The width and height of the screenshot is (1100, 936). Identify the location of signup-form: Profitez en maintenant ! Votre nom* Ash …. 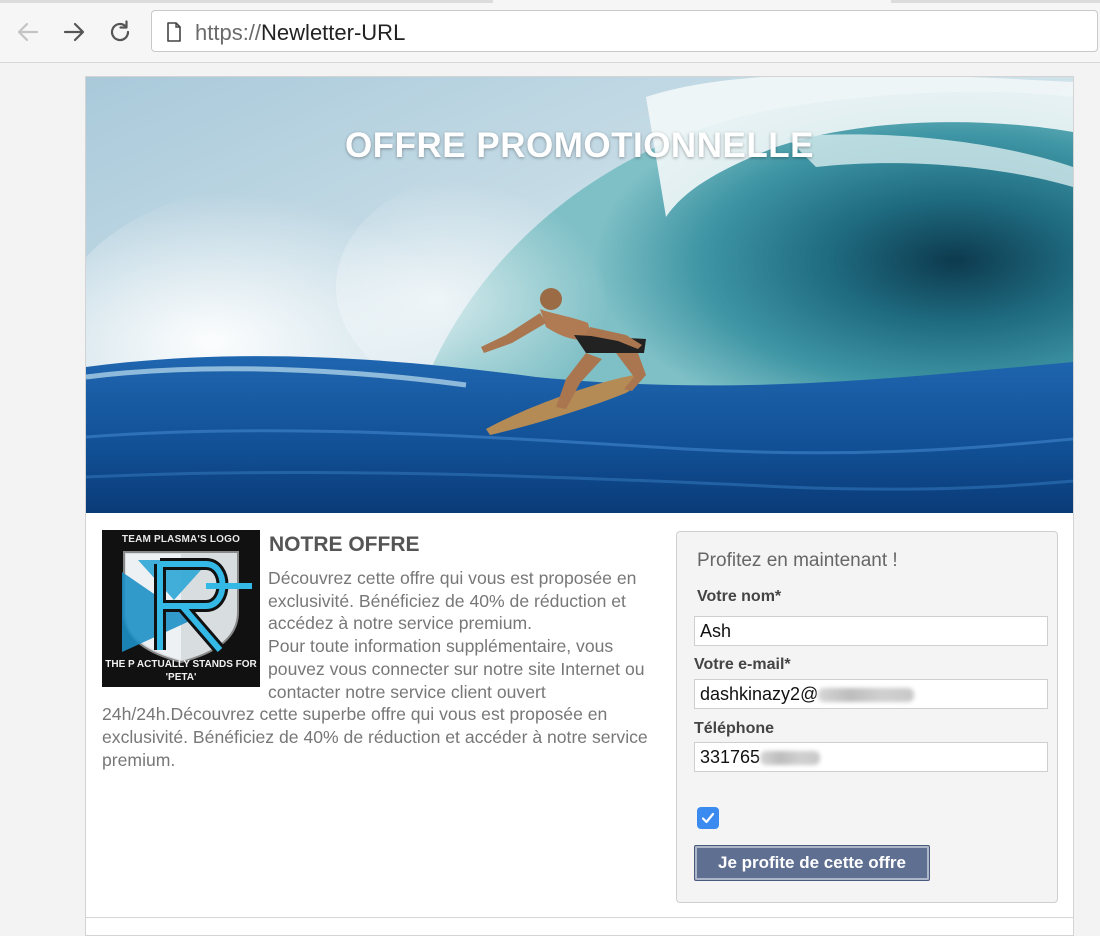
(867, 717).